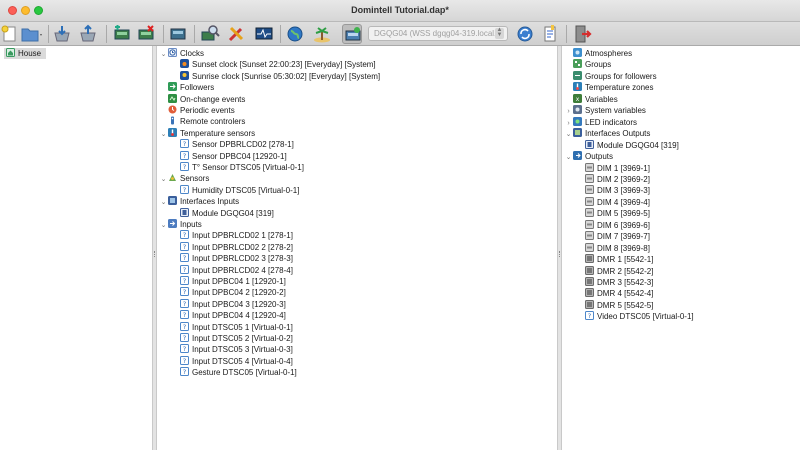 The width and height of the screenshot is (800, 450). Describe the element at coordinates (589, 201) in the screenshot. I see `dimmer-icon` at that location.